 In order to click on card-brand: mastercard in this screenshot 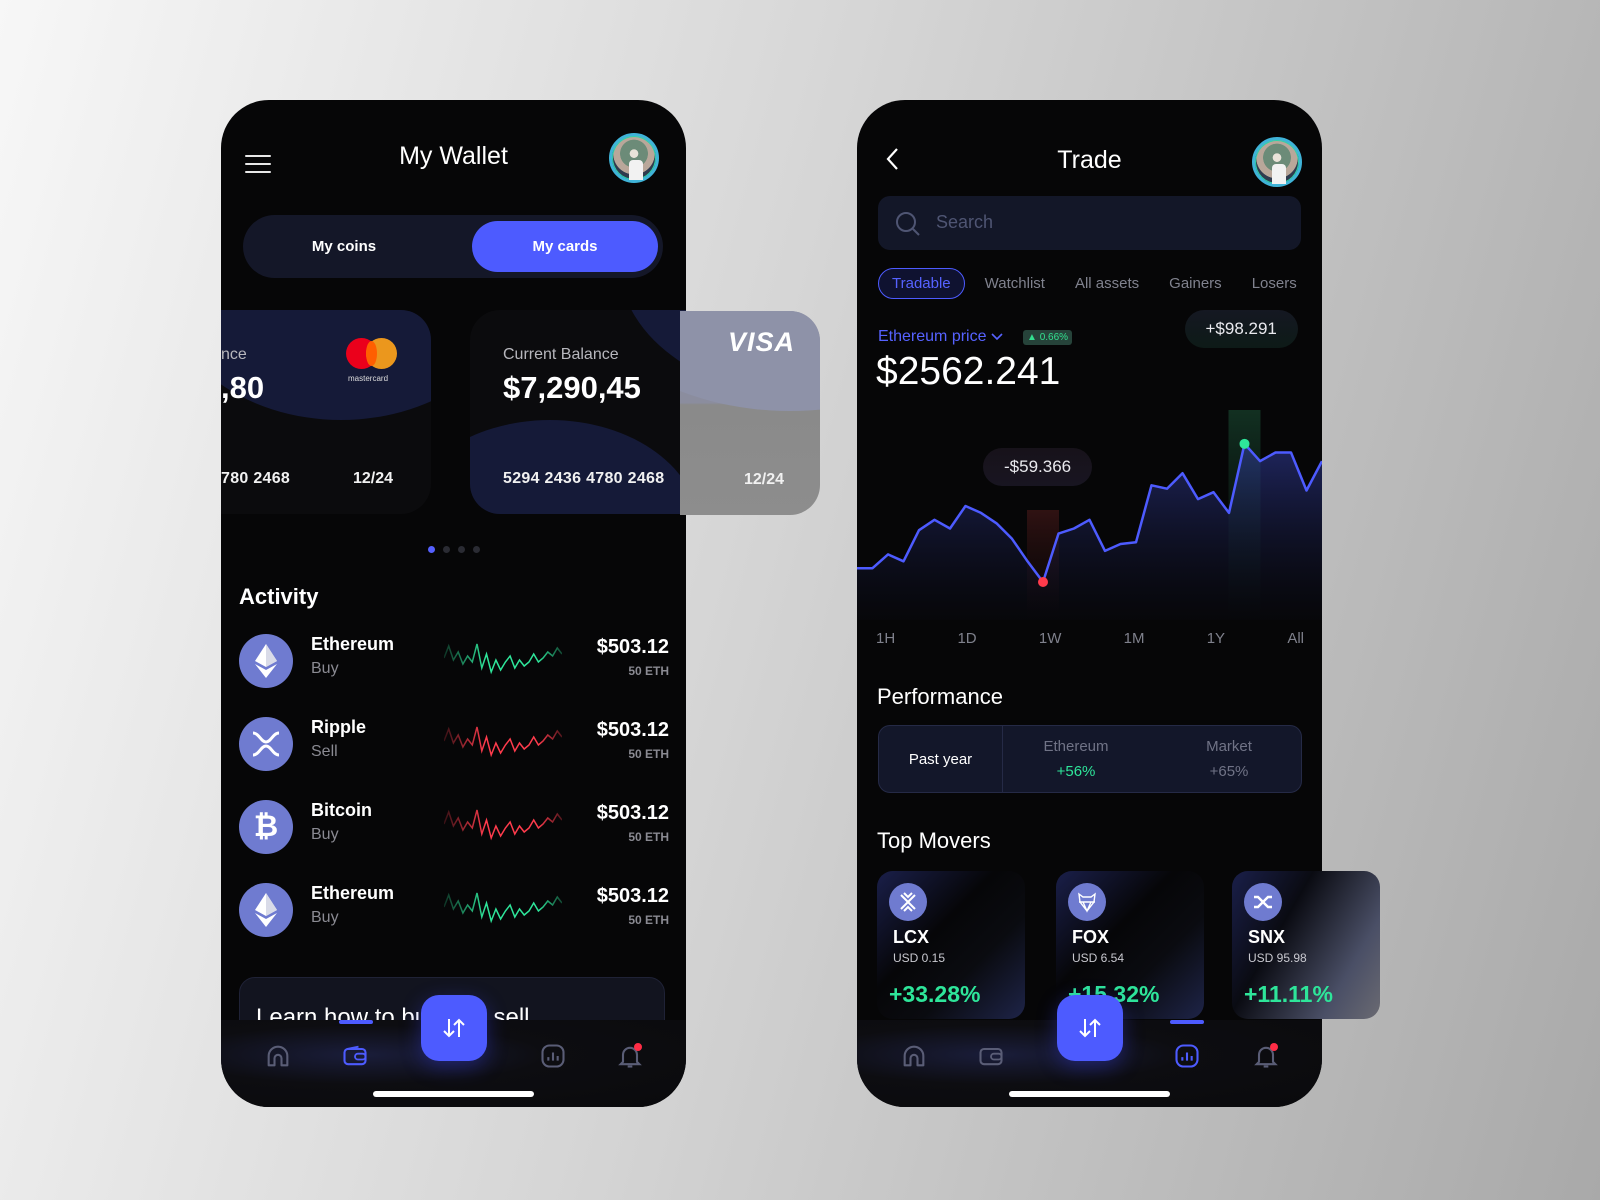, I will do `click(368, 378)`.